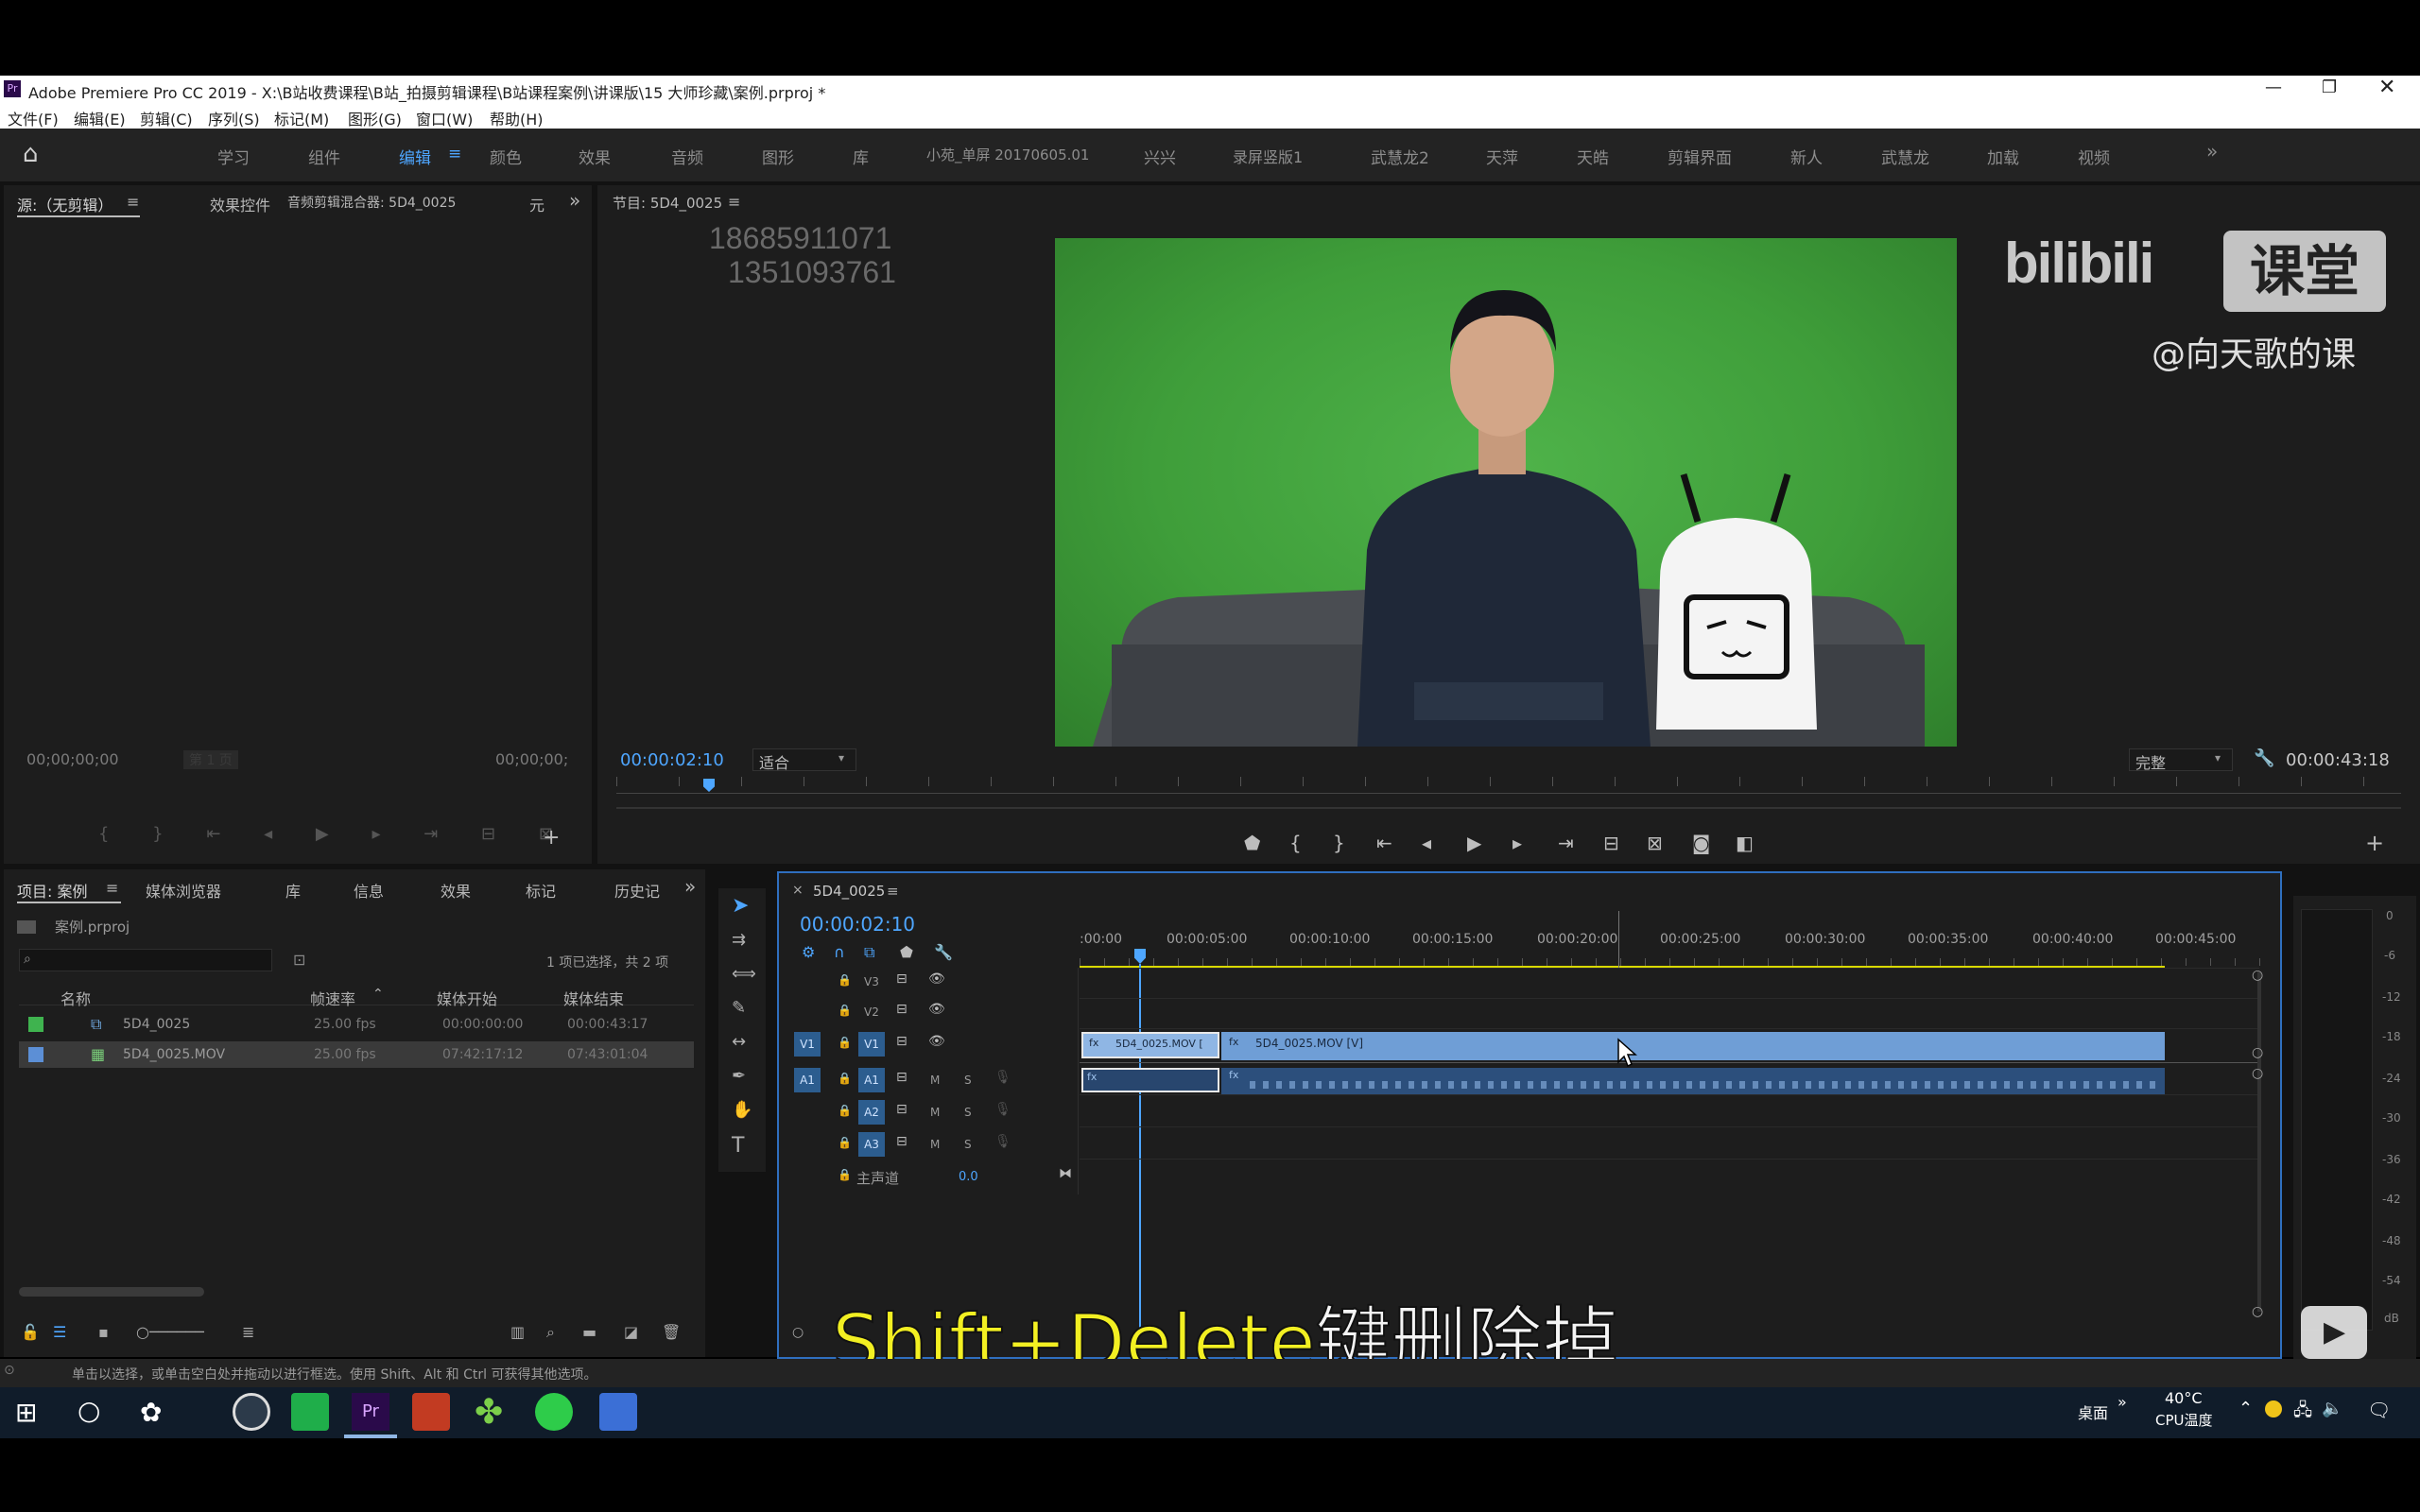  What do you see at coordinates (550, 1332) in the screenshot?
I see `find-icon: ⌕` at bounding box center [550, 1332].